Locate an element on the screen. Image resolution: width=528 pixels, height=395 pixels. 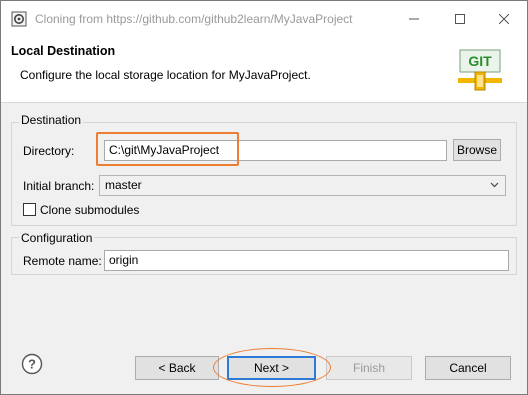
page-title: Local Destination is located at coordinates (63, 51).